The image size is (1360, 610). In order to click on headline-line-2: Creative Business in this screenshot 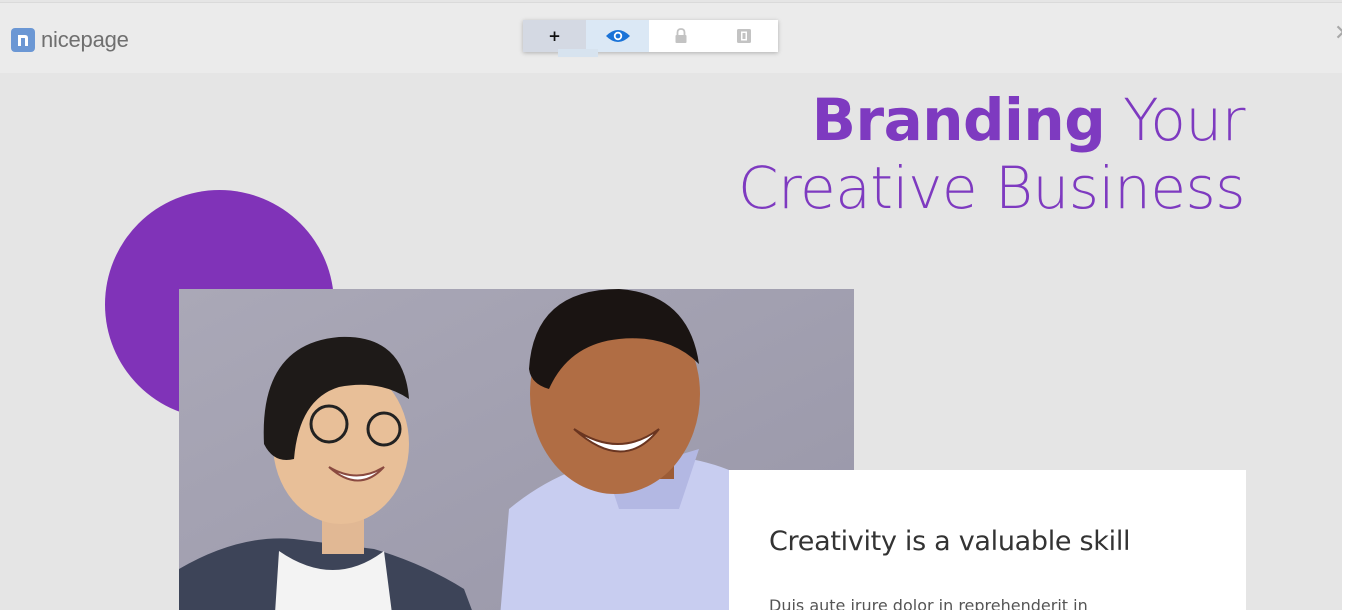, I will do `click(991, 188)`.